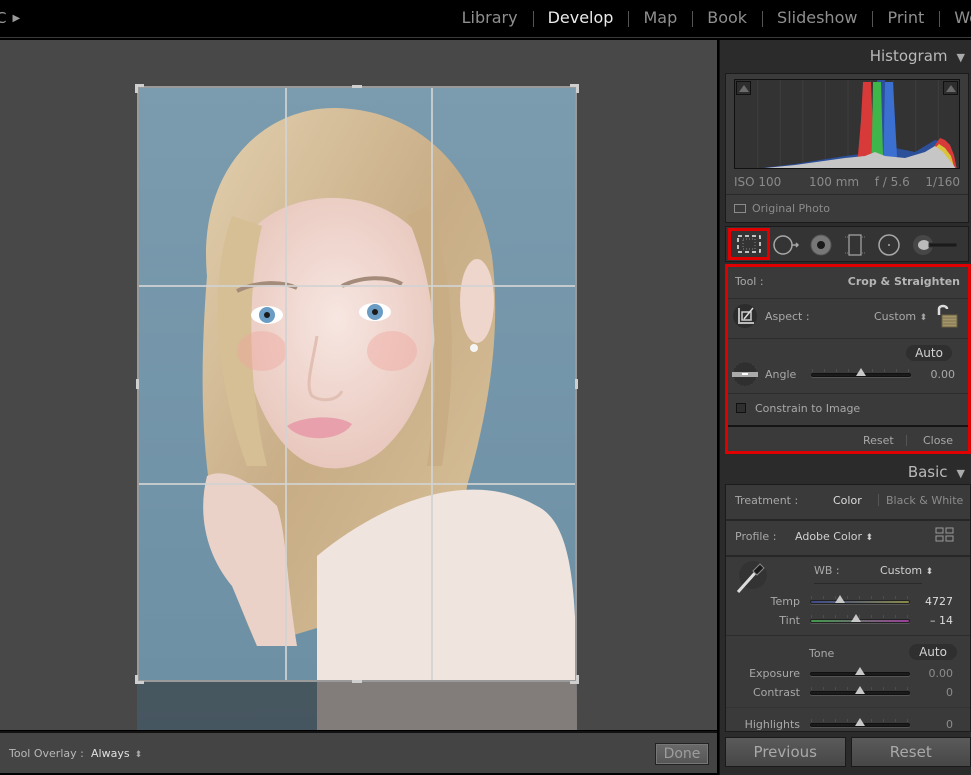  What do you see at coordinates (933, 652) in the screenshot?
I see `tone-auto-button: Auto` at bounding box center [933, 652].